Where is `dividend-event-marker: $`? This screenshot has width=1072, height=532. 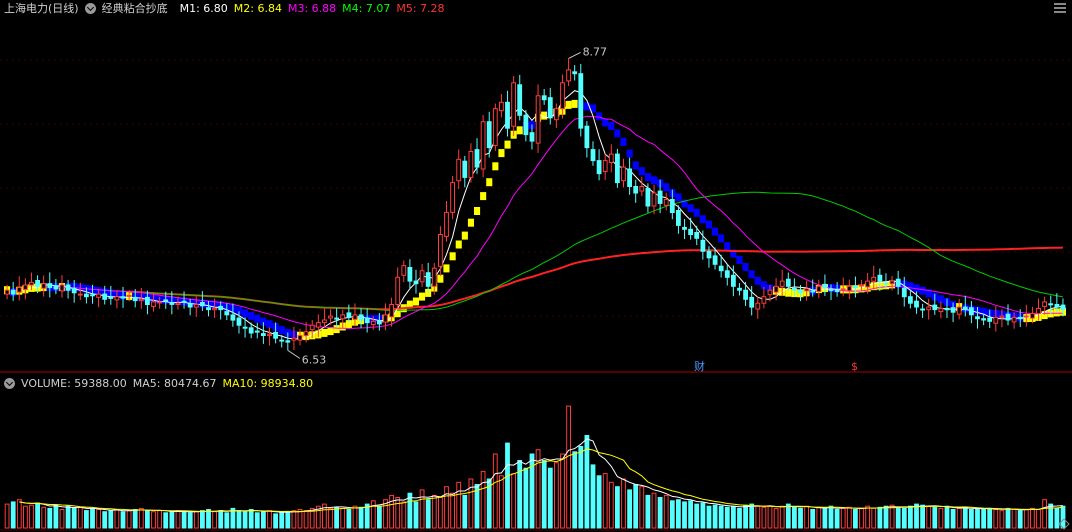
dividend-event-marker: $ is located at coordinates (854, 366).